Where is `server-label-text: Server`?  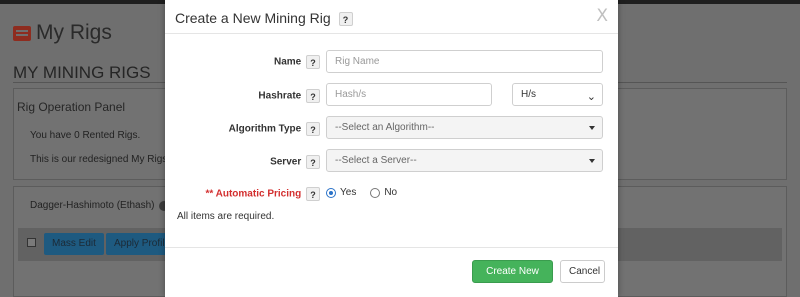 server-label-text: Server is located at coordinates (286, 162).